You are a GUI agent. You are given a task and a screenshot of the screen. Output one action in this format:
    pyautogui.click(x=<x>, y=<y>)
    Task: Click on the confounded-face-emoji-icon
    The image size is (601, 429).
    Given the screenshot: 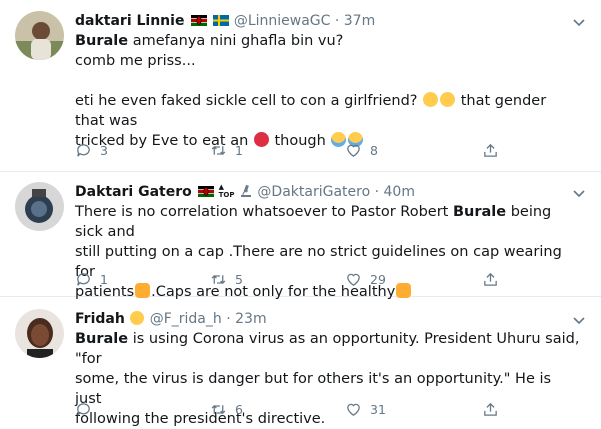 What is the action you would take?
    pyautogui.click(x=431, y=99)
    